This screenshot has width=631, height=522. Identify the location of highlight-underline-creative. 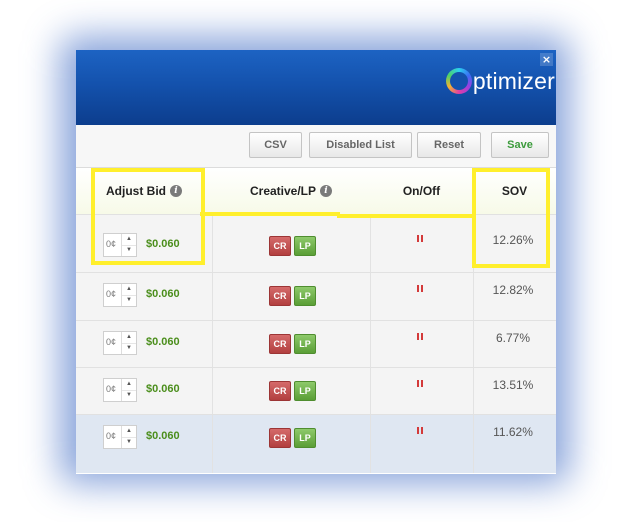
(270, 212).